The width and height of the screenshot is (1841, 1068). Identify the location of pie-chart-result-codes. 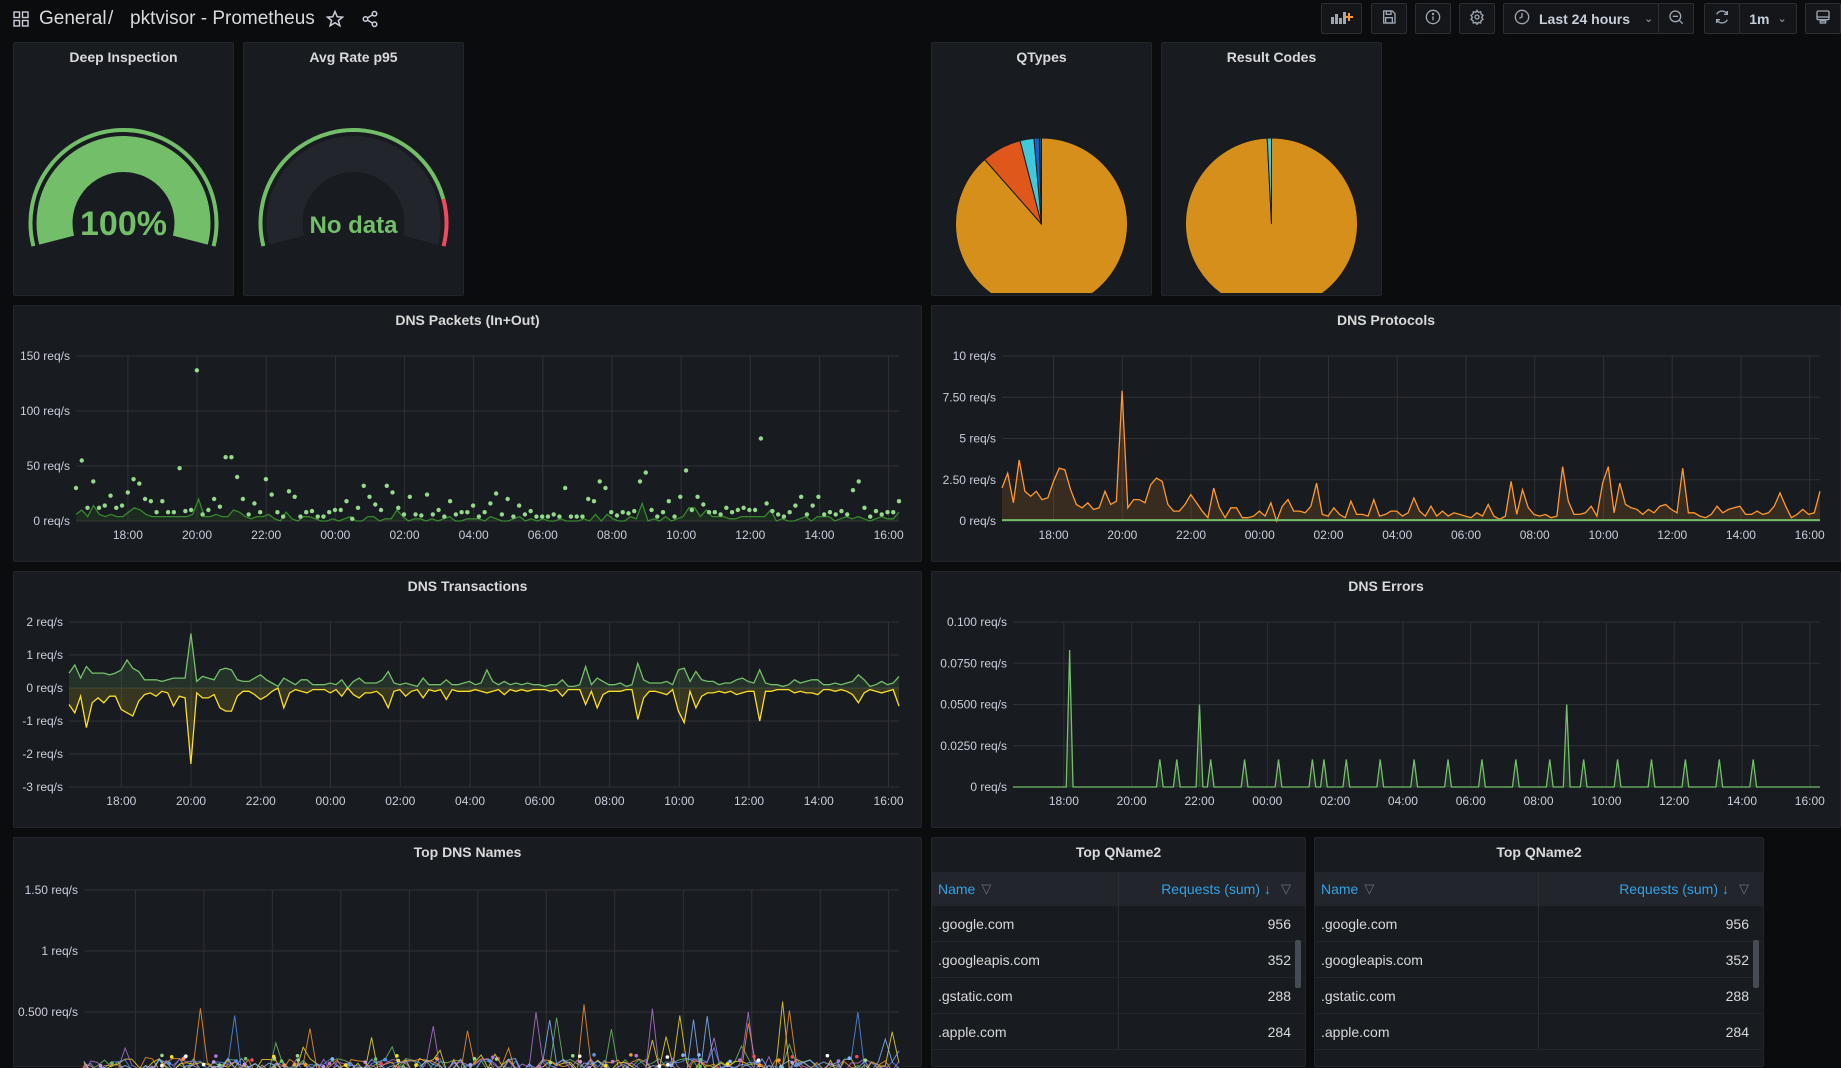
(1271, 183).